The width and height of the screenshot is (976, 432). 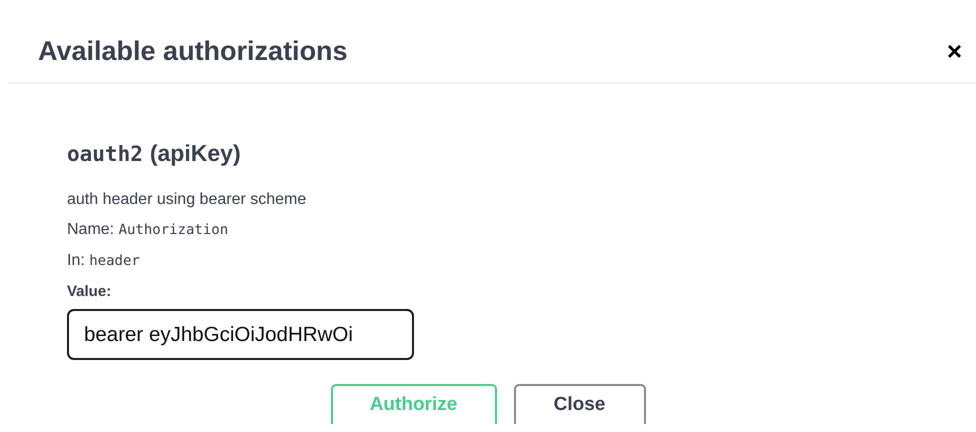 What do you see at coordinates (154, 153) in the screenshot?
I see `scheme-title: oauth2 (apiKey)` at bounding box center [154, 153].